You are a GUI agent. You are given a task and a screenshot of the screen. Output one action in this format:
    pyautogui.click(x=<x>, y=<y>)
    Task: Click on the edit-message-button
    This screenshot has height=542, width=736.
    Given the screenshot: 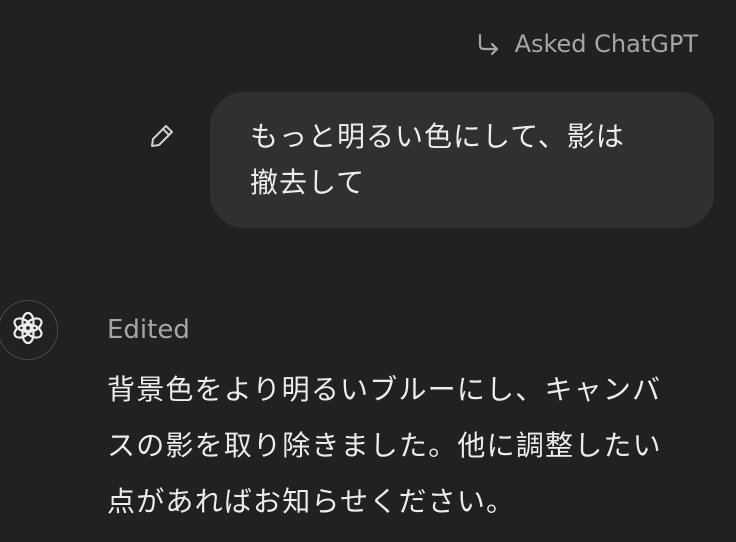 What is the action you would take?
    pyautogui.click(x=162, y=138)
    